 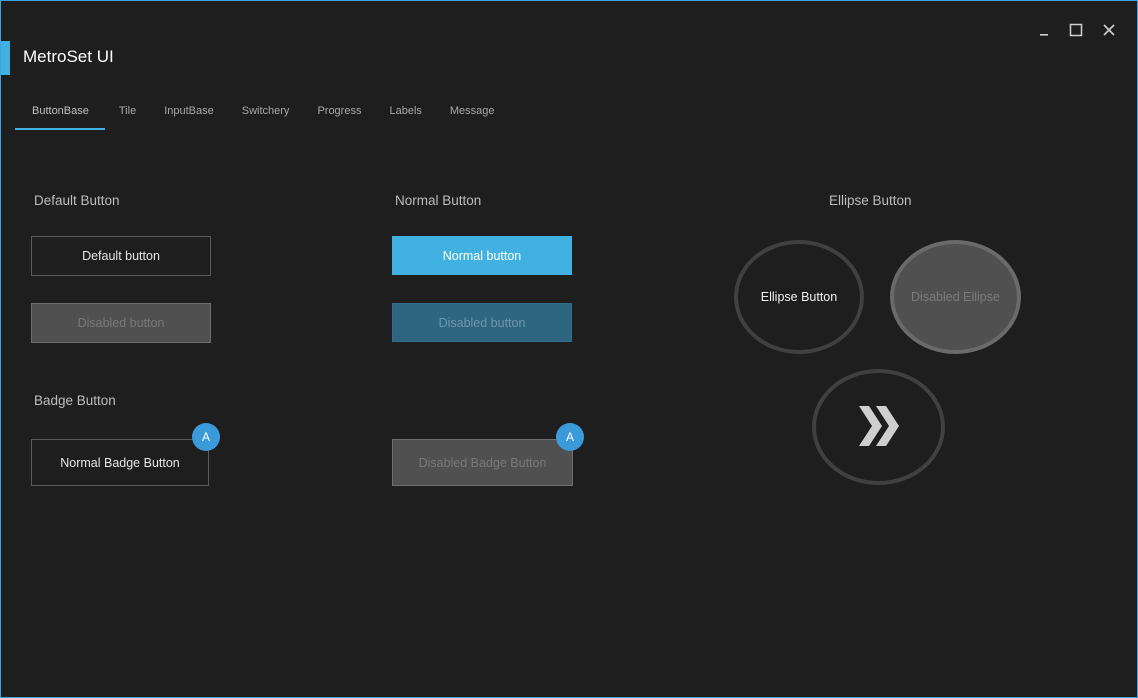 I want to click on default-button-heading: Default Button, so click(x=77, y=200).